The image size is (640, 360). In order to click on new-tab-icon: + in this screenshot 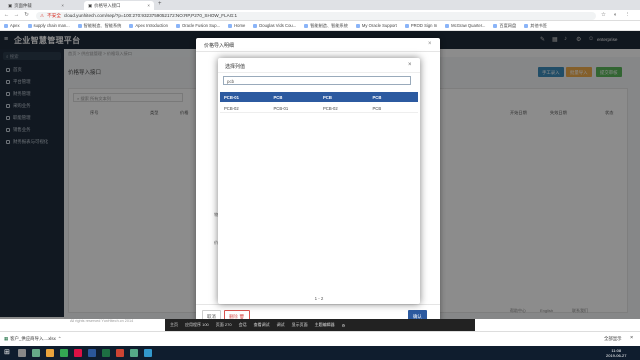, I will do `click(160, 4)`.